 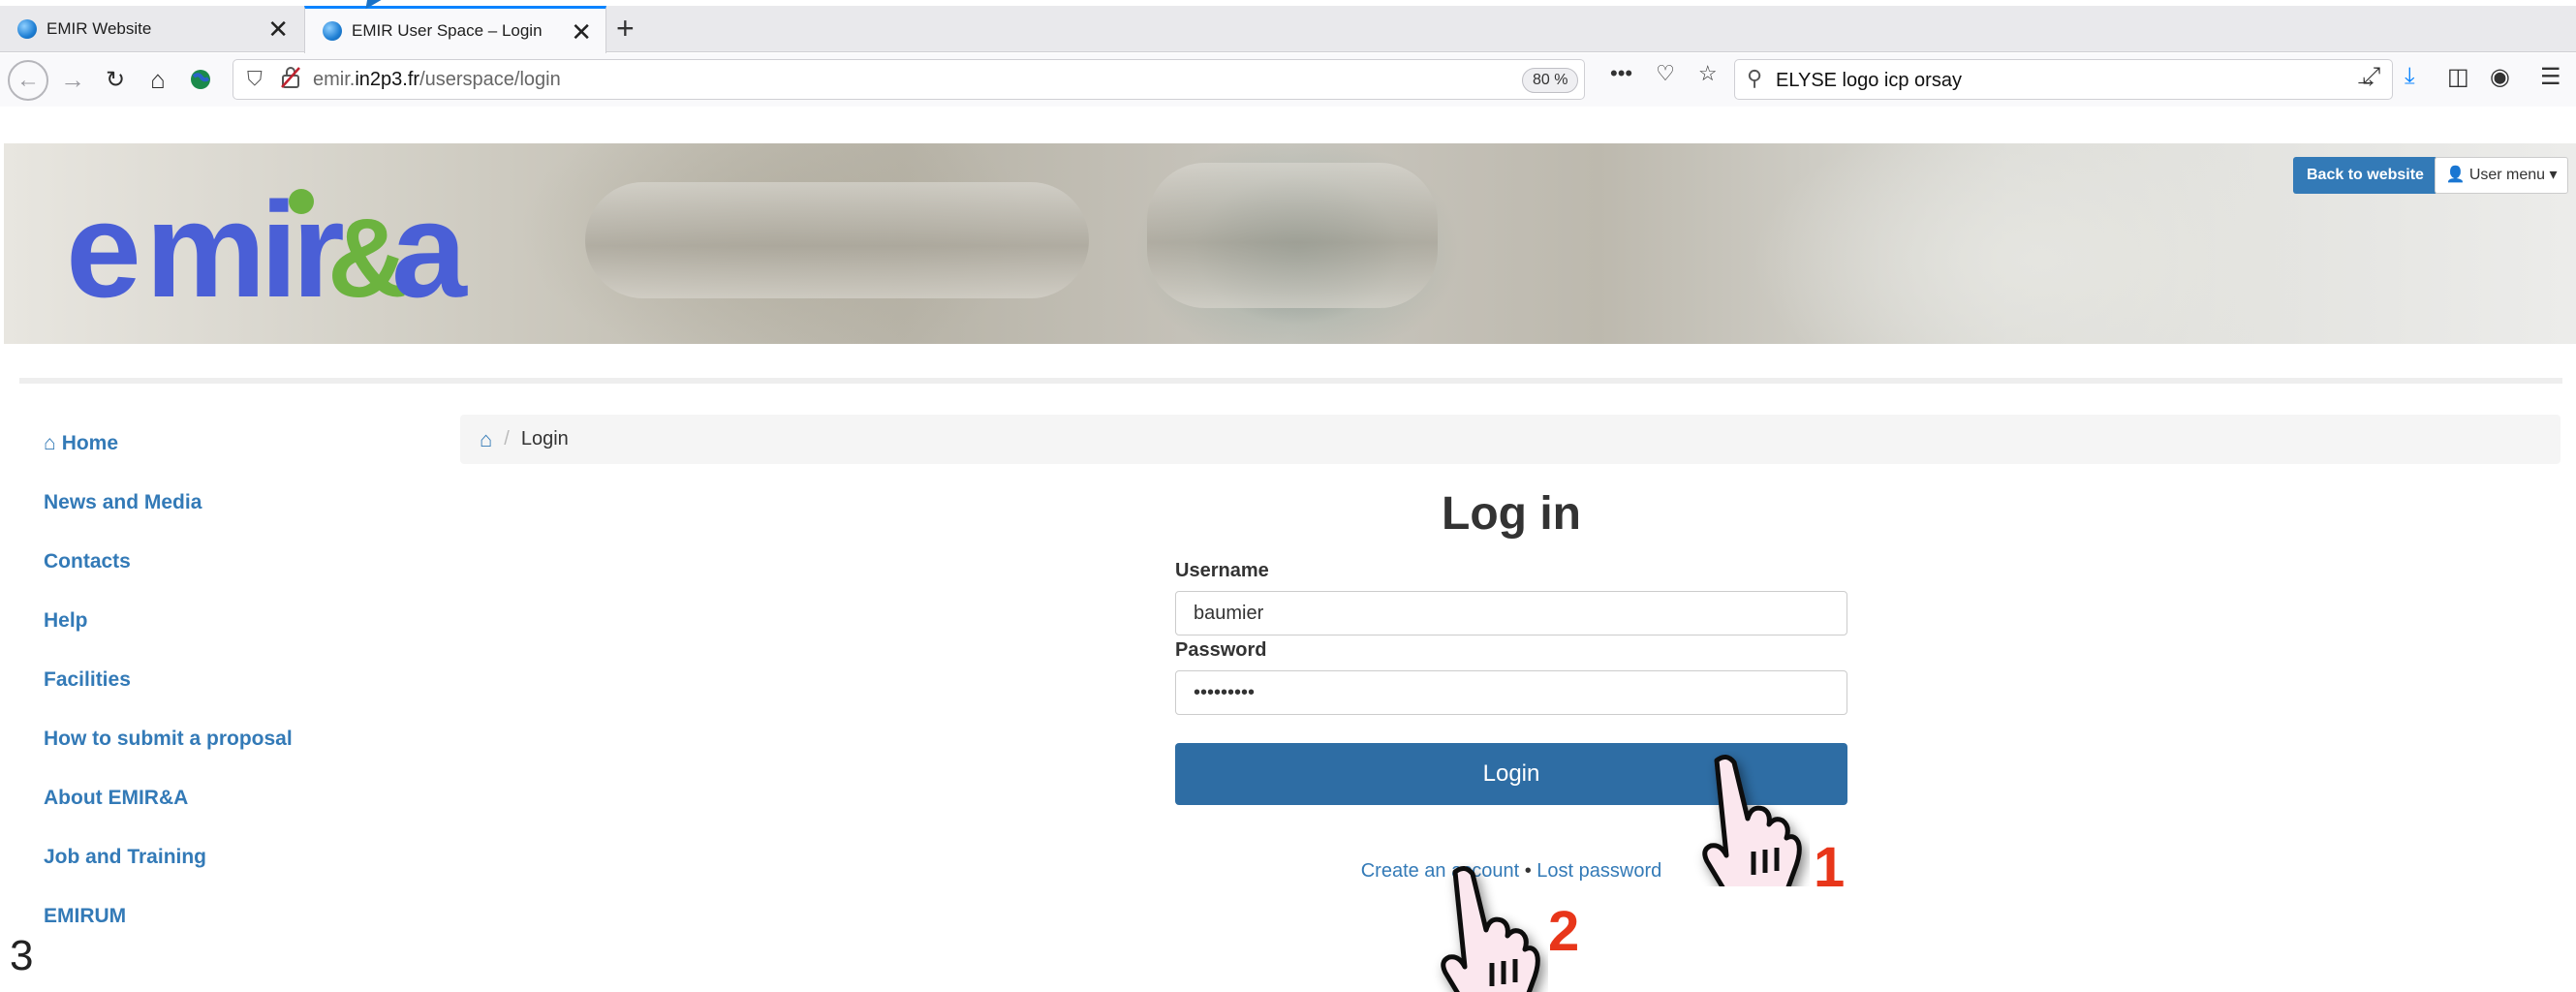 I want to click on tab-emir-website: EMIR Website ✕, so click(x=151, y=29).